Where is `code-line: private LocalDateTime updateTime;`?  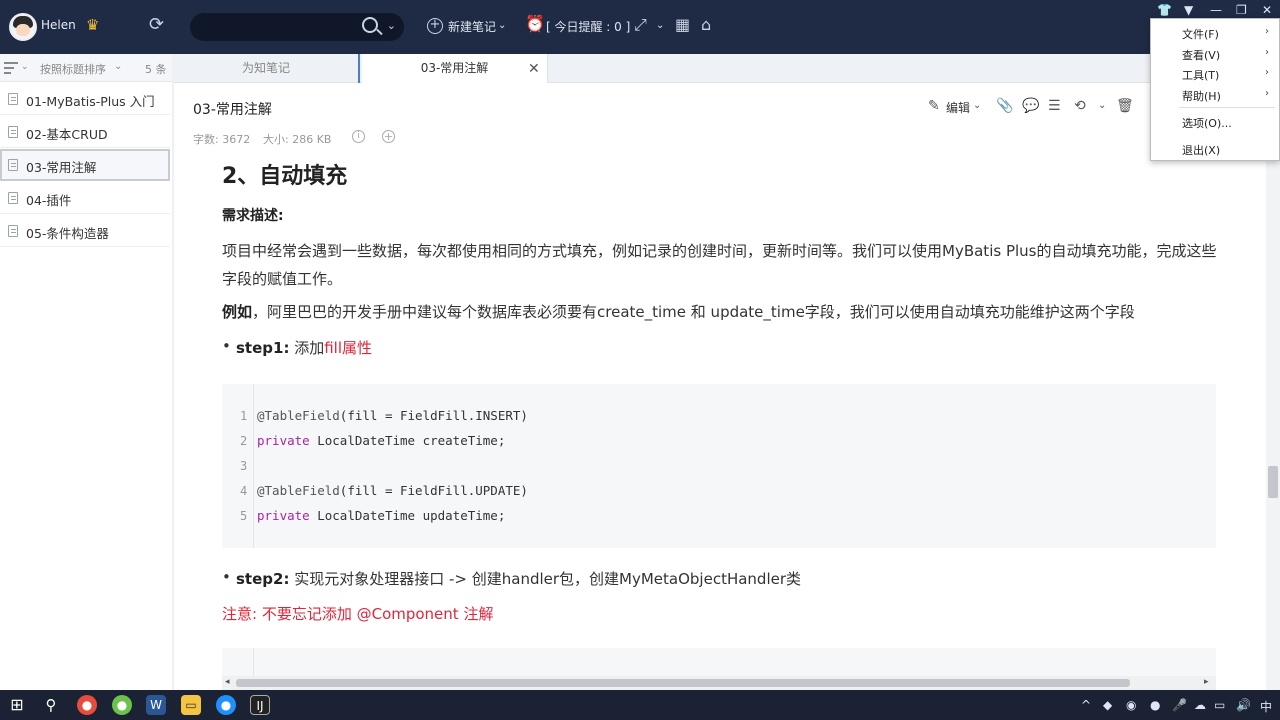
code-line: private LocalDateTime updateTime; is located at coordinates (381, 515).